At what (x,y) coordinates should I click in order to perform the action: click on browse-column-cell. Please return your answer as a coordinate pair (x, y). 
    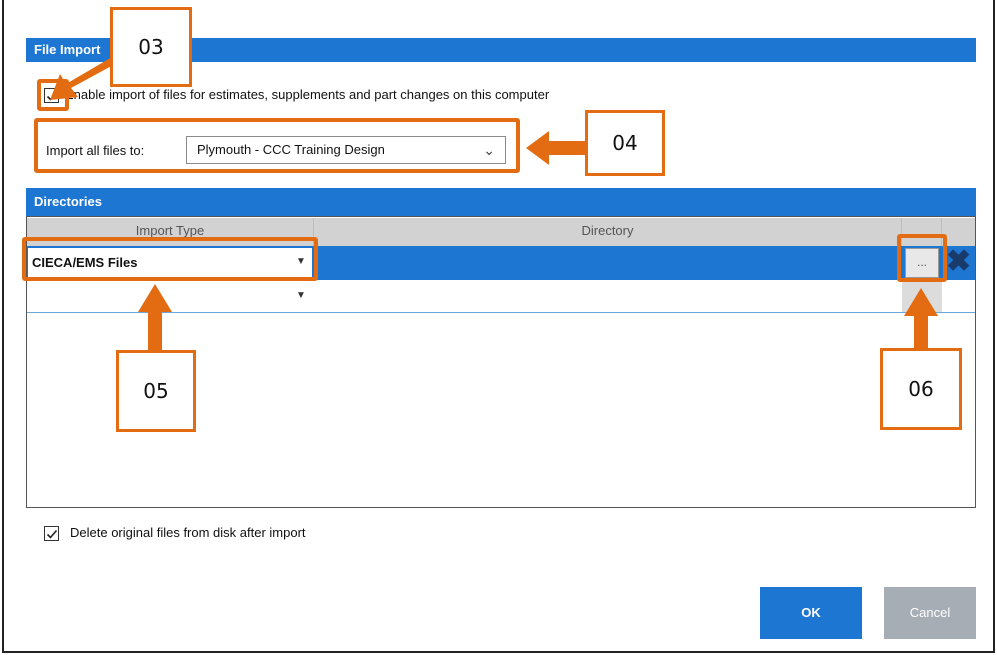
    Looking at the image, I should click on (922, 296).